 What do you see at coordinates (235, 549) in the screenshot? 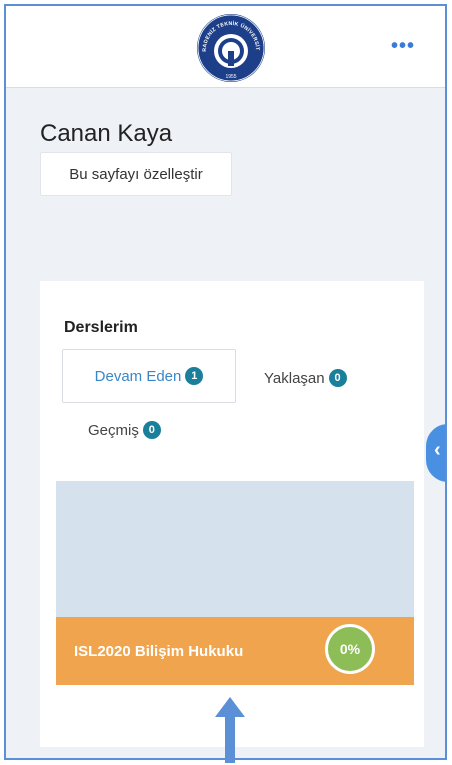
I see `course-image` at bounding box center [235, 549].